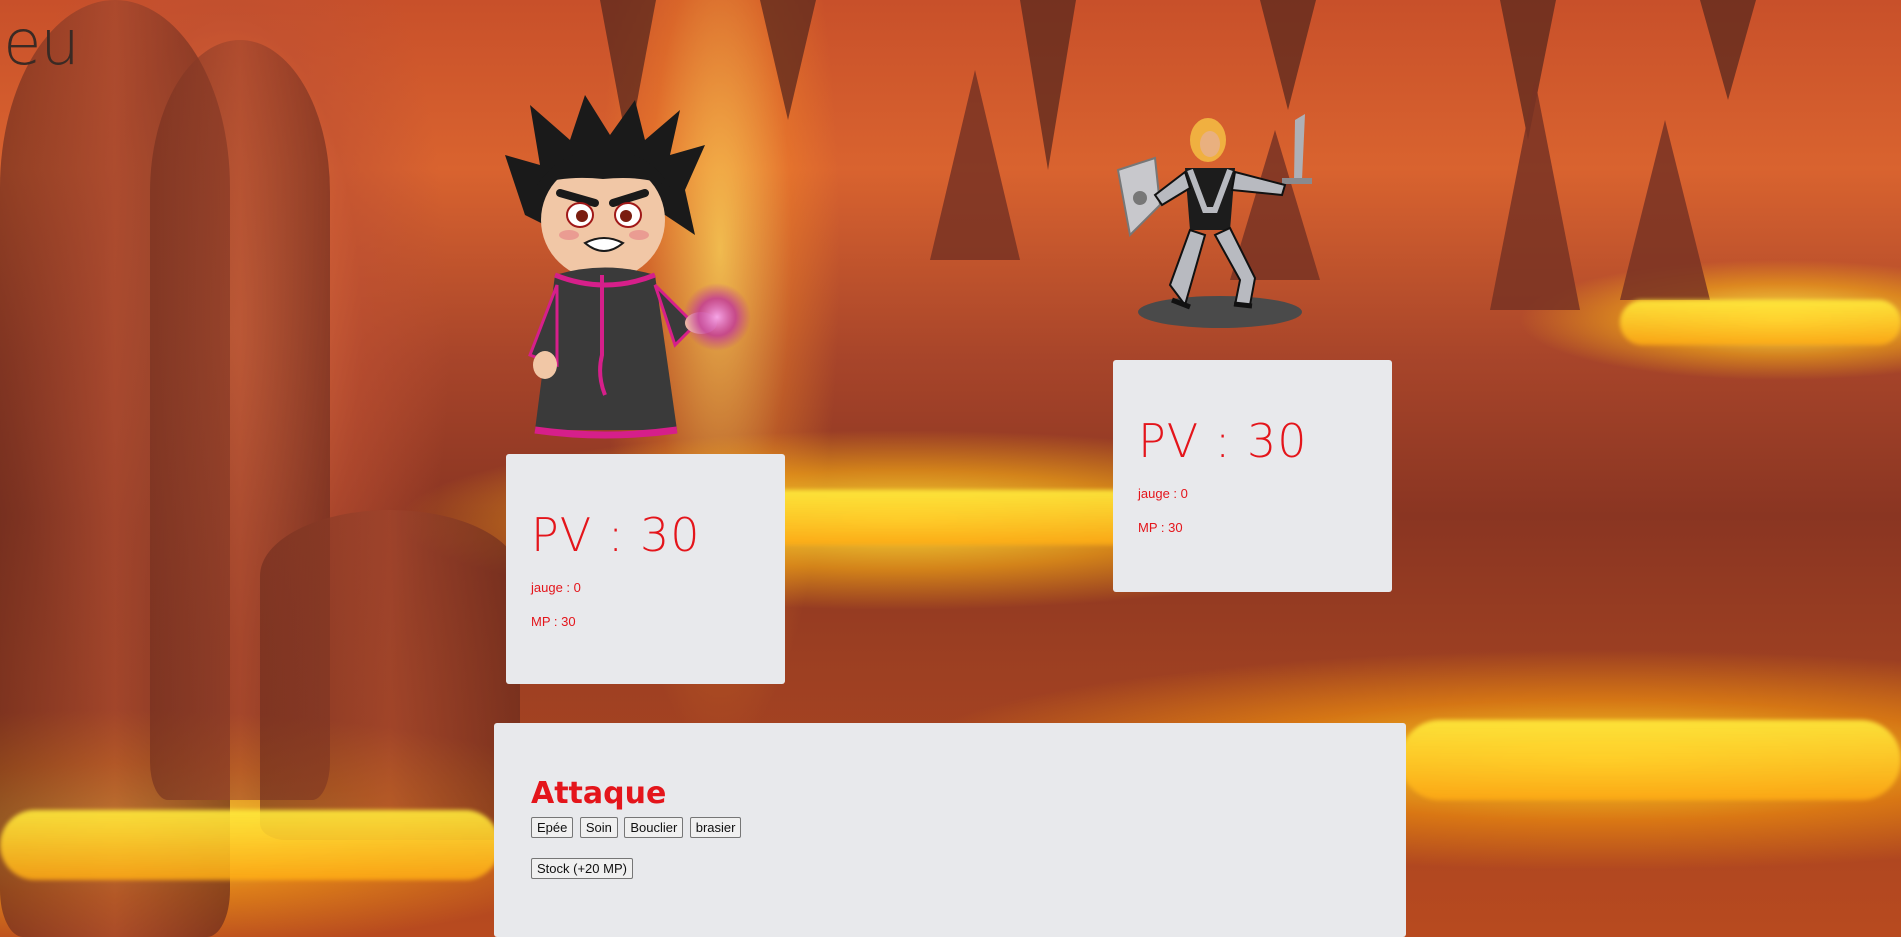 This screenshot has width=1901, height=937. I want to click on heal-button: Soin, so click(598, 827).